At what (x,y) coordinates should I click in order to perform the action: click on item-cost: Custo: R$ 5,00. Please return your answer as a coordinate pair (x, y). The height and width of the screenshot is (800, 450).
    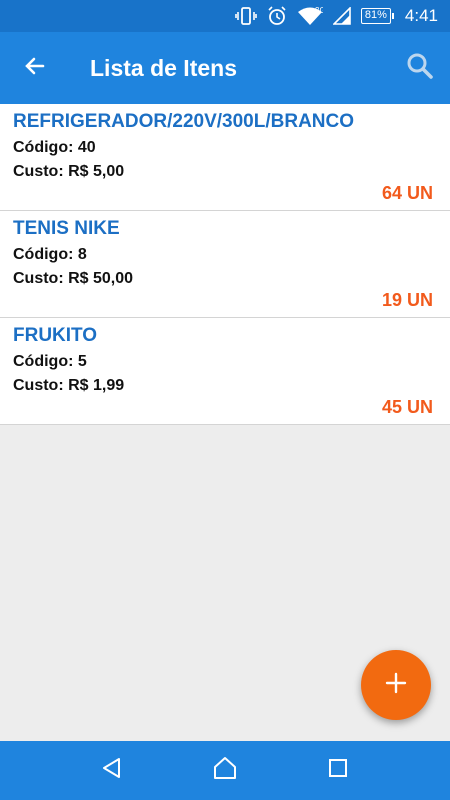
    Looking at the image, I should click on (69, 171).